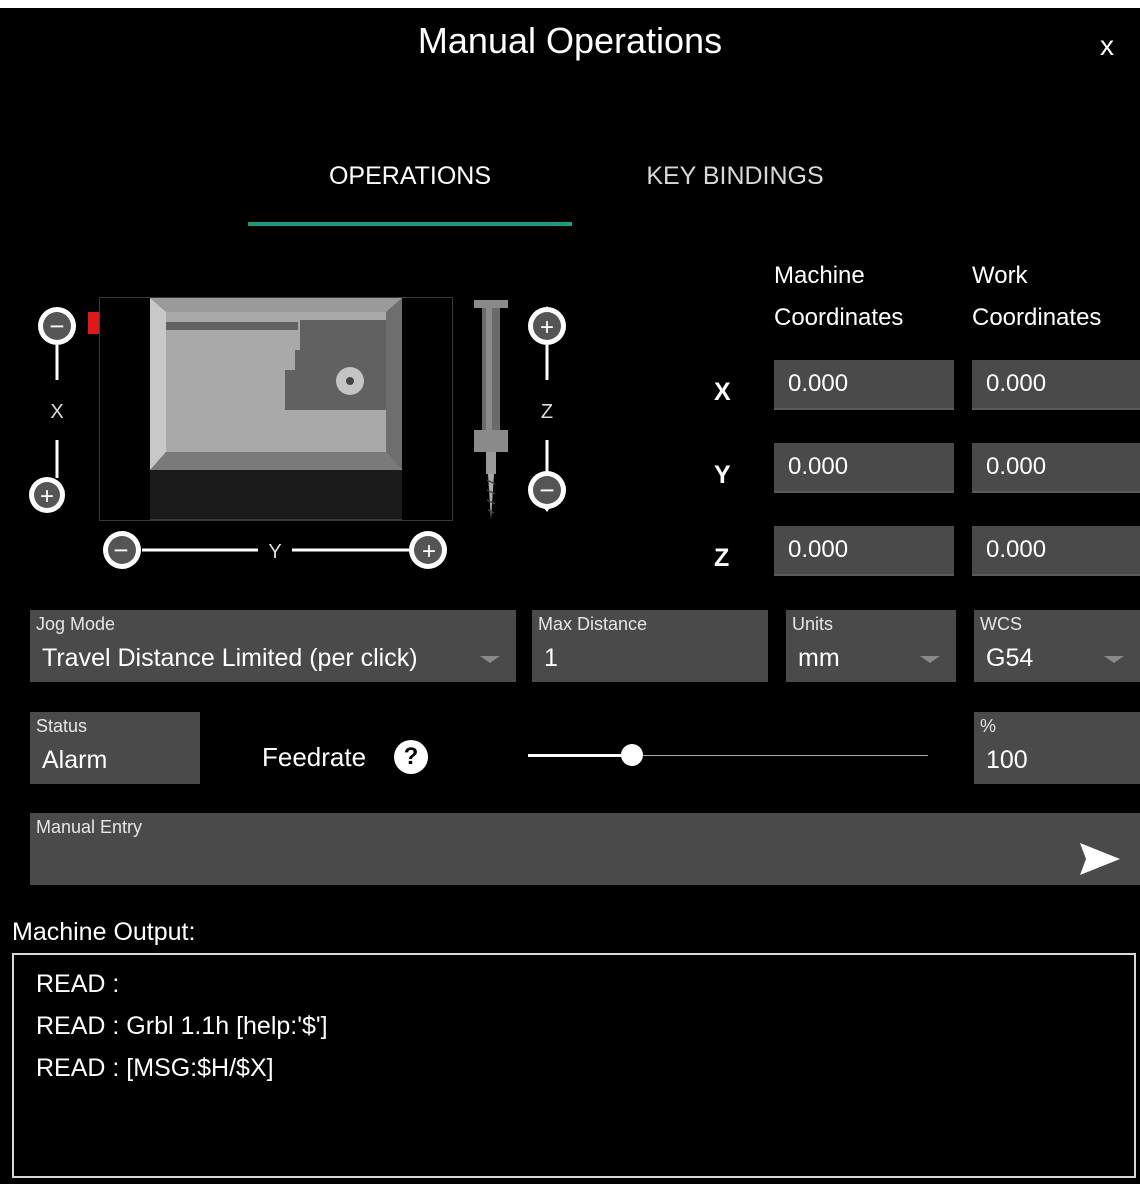 The width and height of the screenshot is (1140, 1184). I want to click on machine-header-line-2: Coordinates, so click(839, 317).